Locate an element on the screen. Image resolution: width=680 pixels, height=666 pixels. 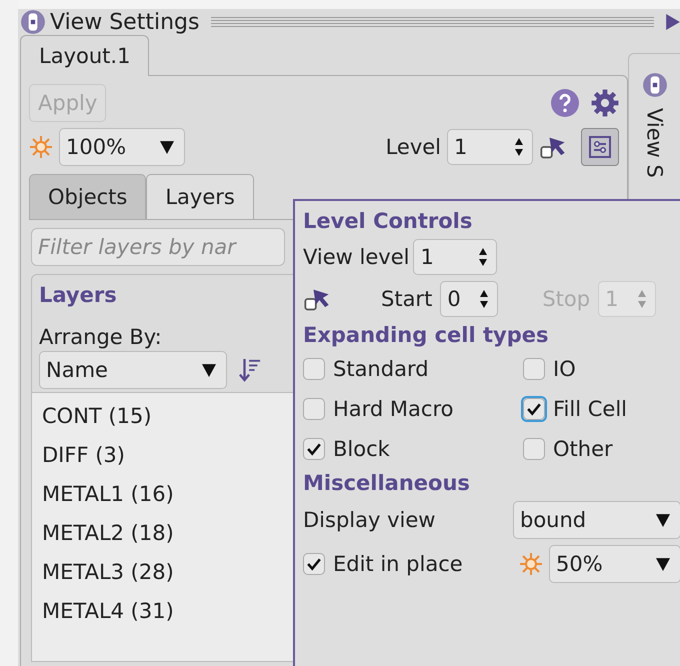
checkbox-label: Edit in place is located at coordinates (398, 564).